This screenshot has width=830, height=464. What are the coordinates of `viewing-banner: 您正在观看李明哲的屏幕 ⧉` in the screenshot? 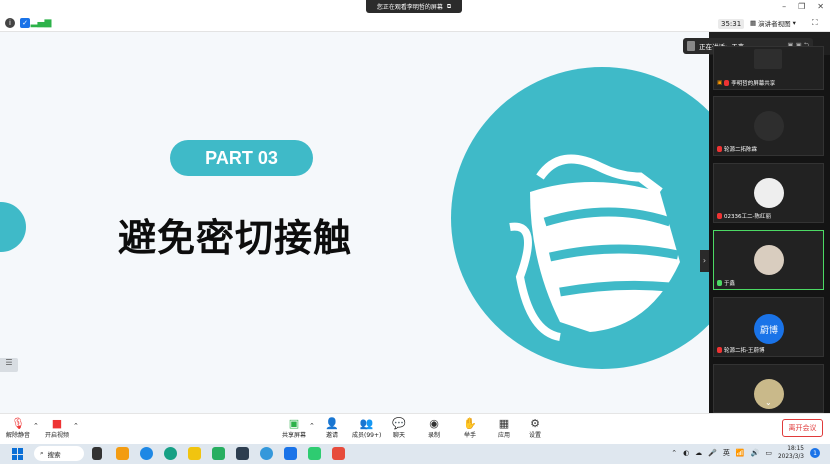 It's located at (414, 6).